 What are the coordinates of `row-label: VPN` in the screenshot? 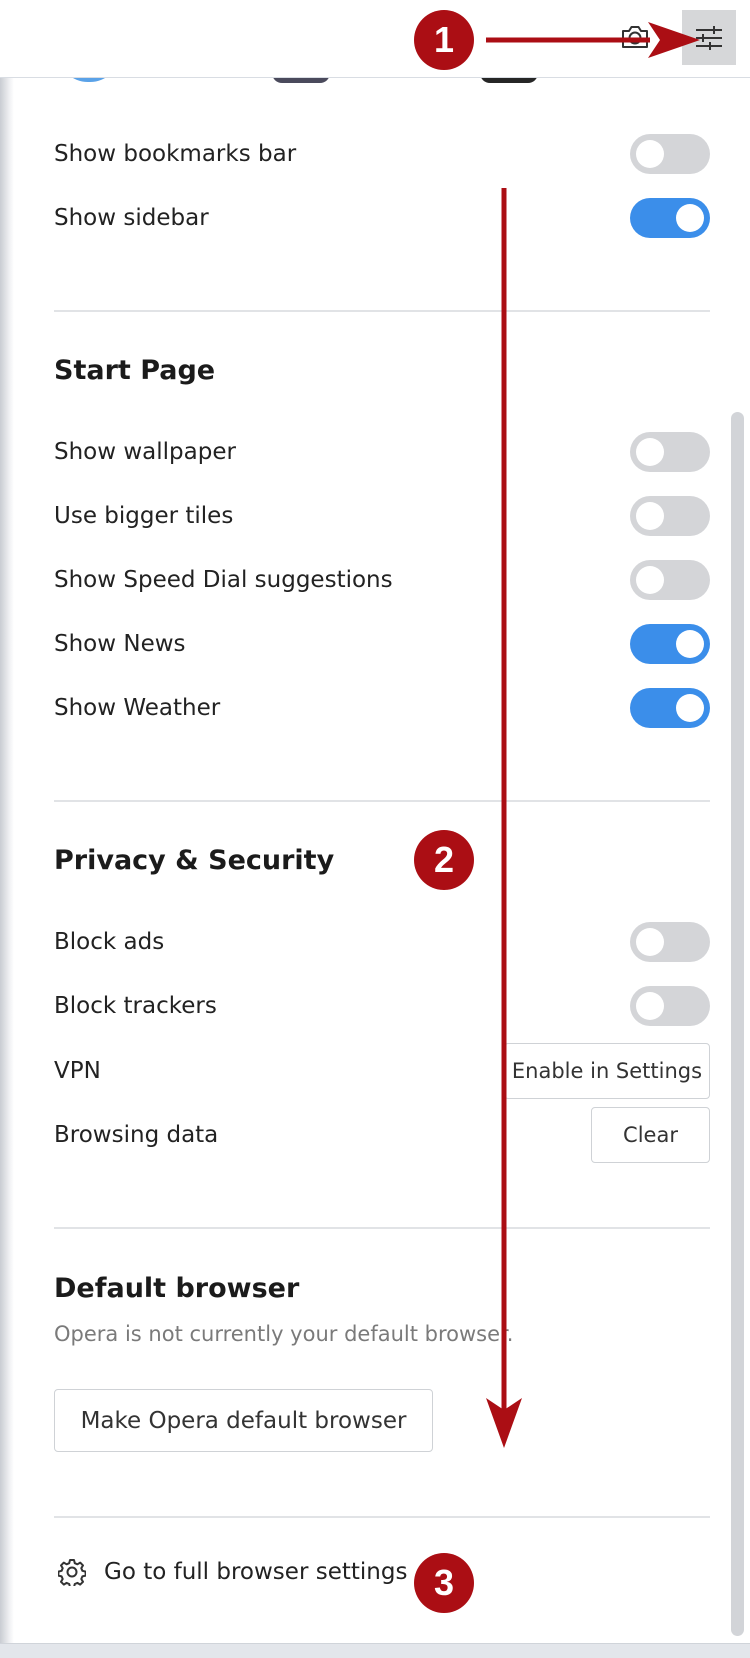 It's located at (77, 1071).